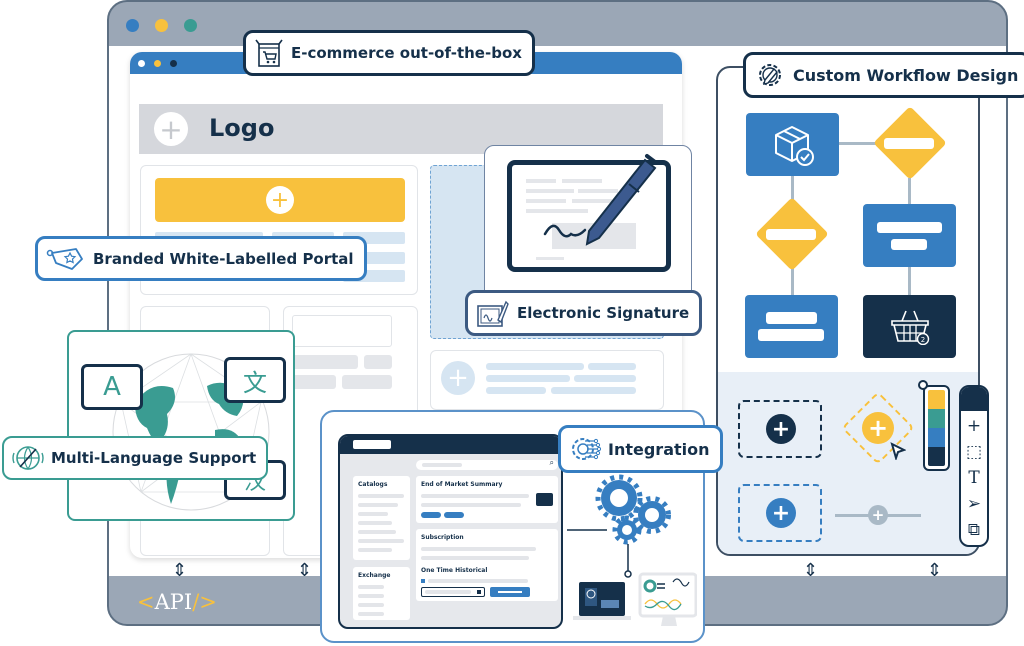 The width and height of the screenshot is (1024, 646). I want to click on add-connector-icon: +, so click(878, 515).